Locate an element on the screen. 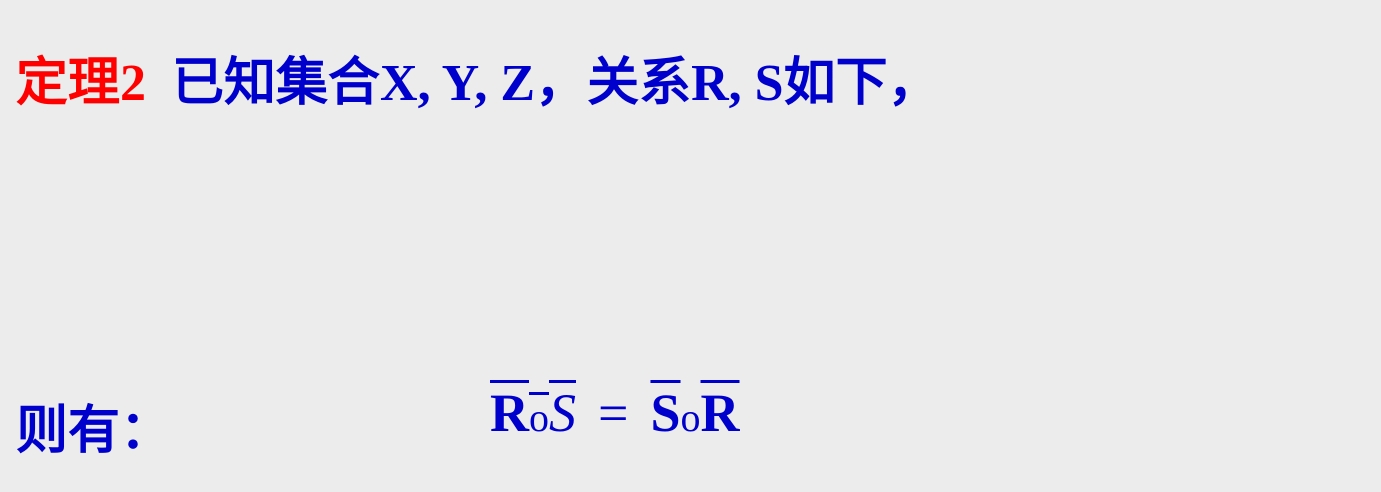 The height and width of the screenshot is (492, 1381). formula: RoS = SoR is located at coordinates (615, 413).